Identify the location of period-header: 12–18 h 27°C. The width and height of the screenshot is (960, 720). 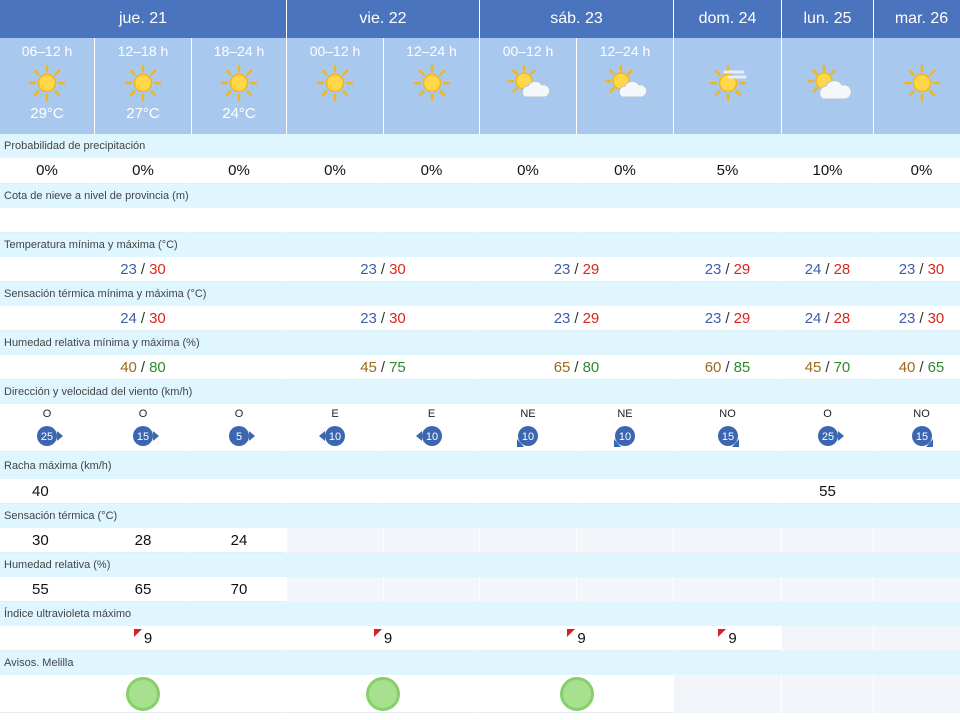
(143, 86).